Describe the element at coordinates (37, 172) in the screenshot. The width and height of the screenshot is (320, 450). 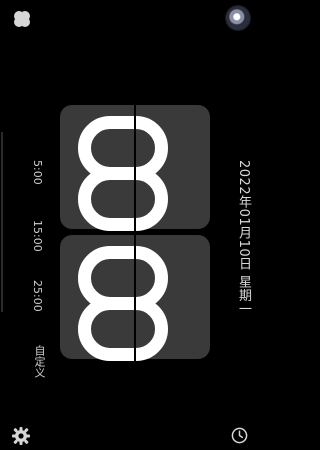
I see `preset-5min: 5:00` at that location.